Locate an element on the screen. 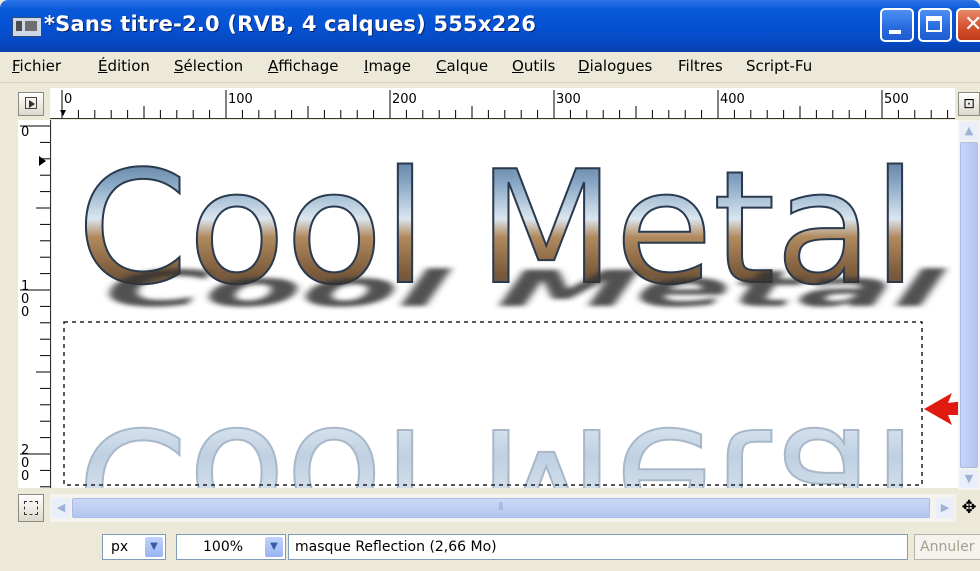 The height and width of the screenshot is (571, 980). window-title: *Sans titre-2.0 (RVB, 4 calques) 555x226 is located at coordinates (290, 24).